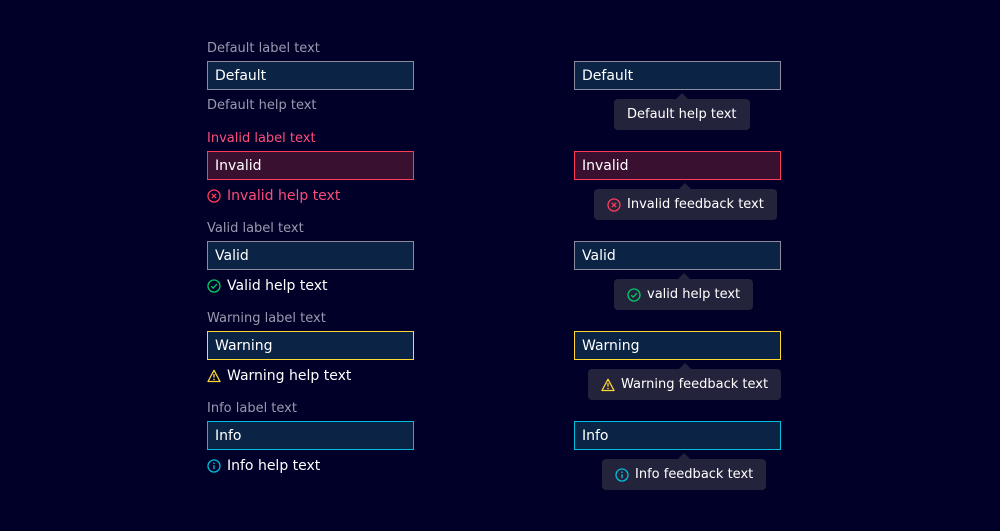  What do you see at coordinates (677, 75) in the screenshot?
I see `default-input-tooltip-variant` at bounding box center [677, 75].